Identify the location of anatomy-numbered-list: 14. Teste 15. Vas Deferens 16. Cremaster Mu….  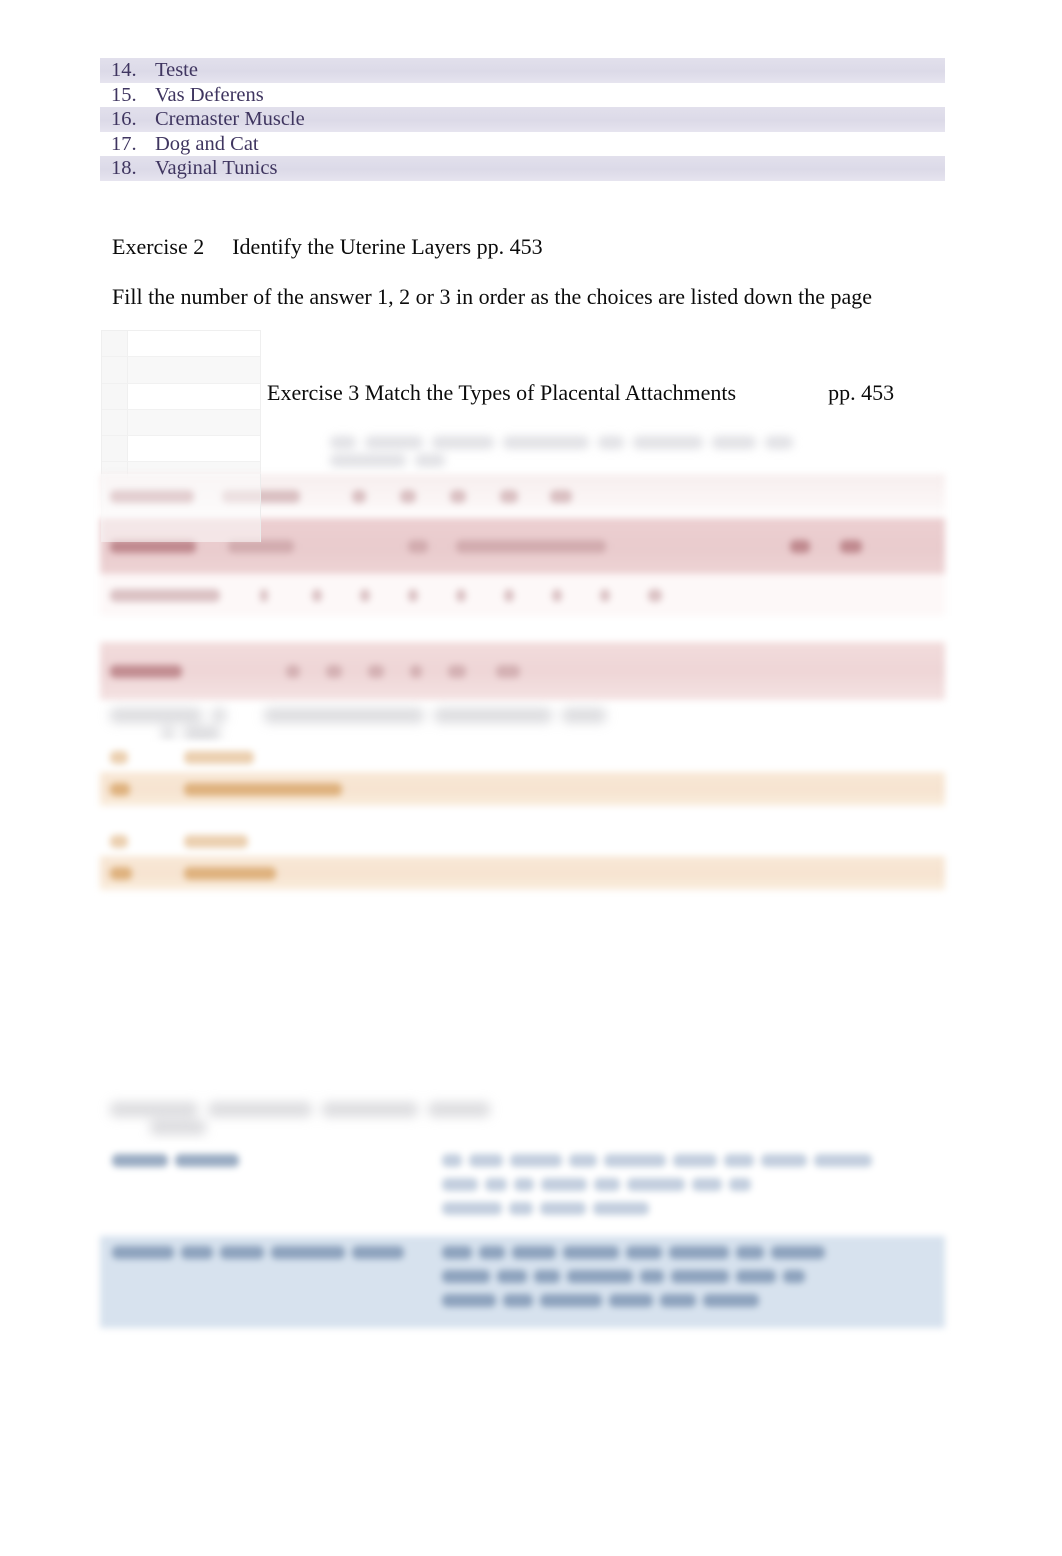
(522, 119).